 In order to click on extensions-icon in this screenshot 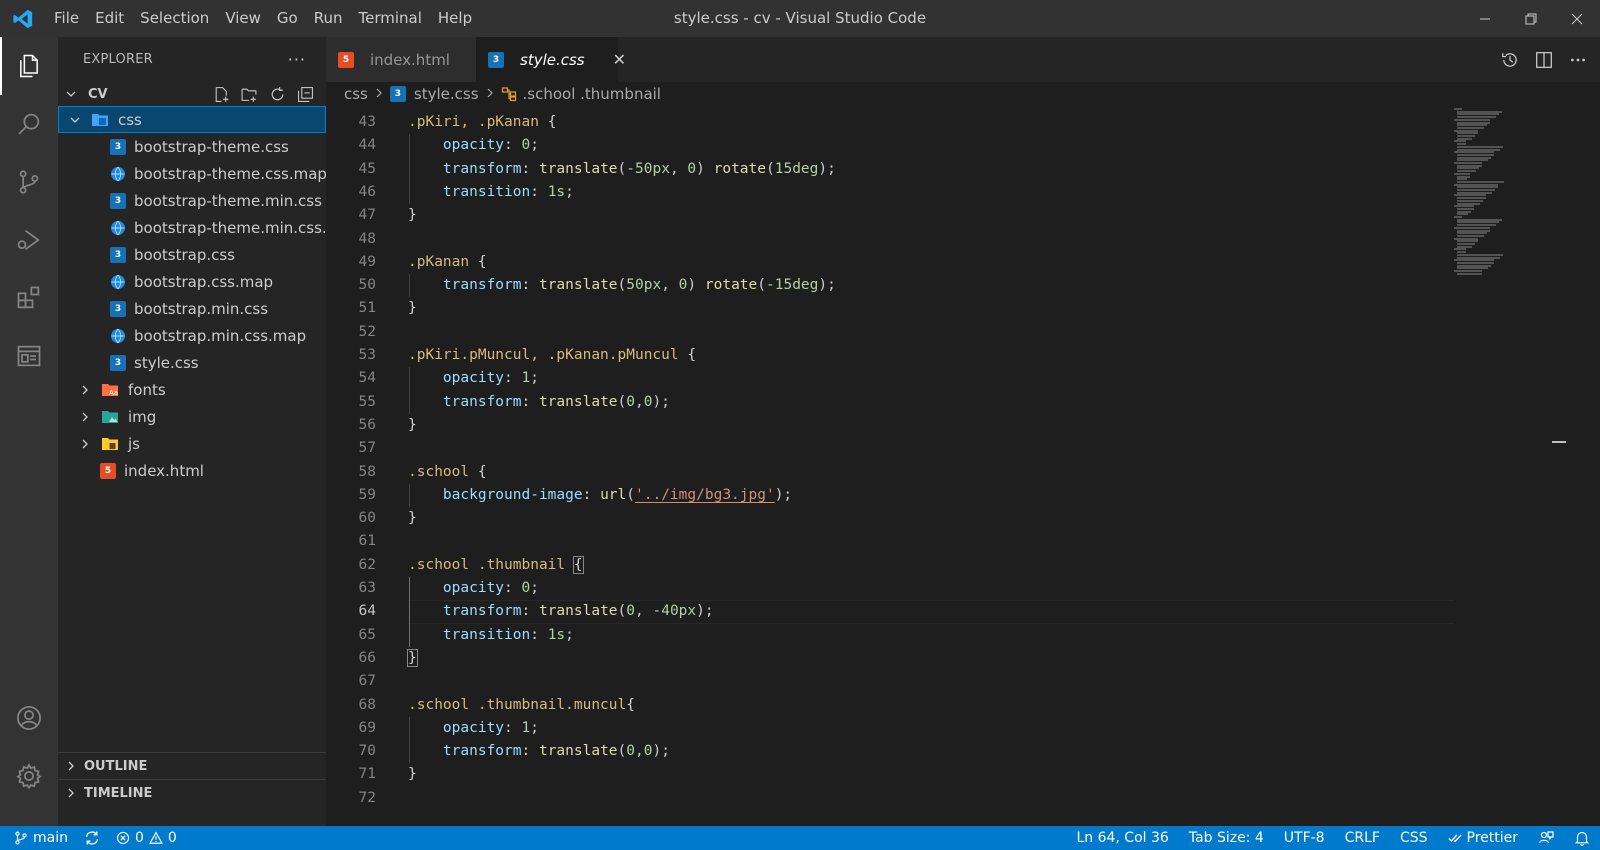, I will do `click(29, 298)`.